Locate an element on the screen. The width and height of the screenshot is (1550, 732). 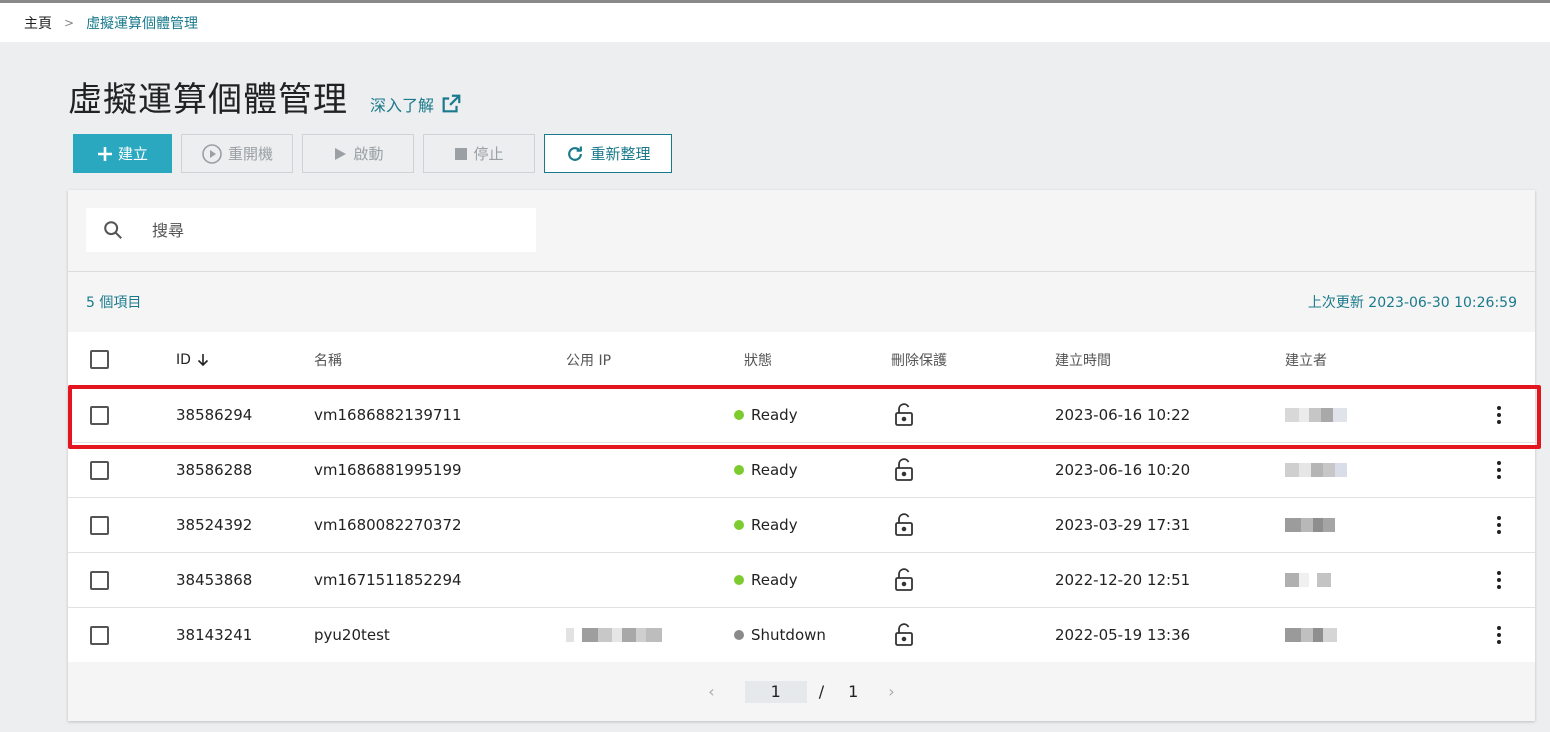
search-input is located at coordinates (322, 230).